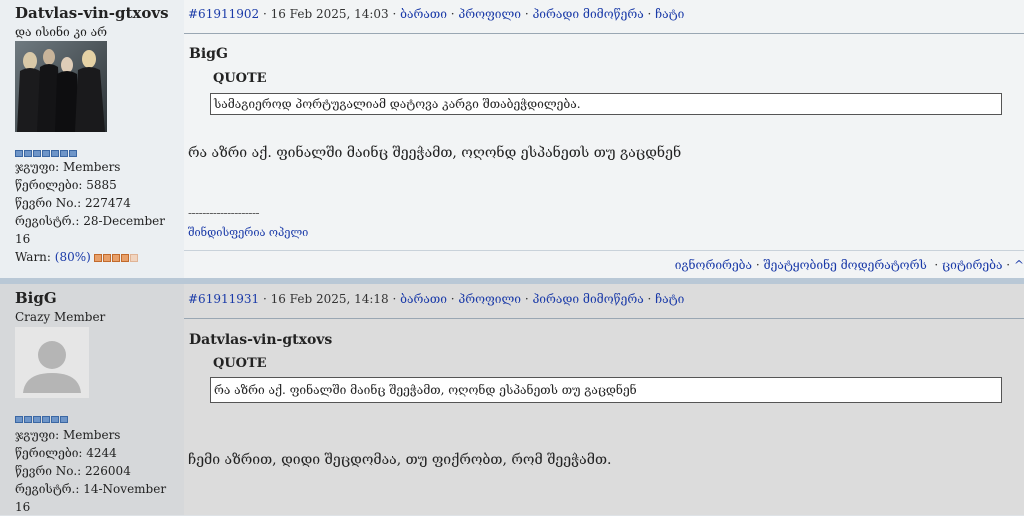 The height and width of the screenshot is (516, 1024). I want to click on warn-level-bar, so click(115, 257).